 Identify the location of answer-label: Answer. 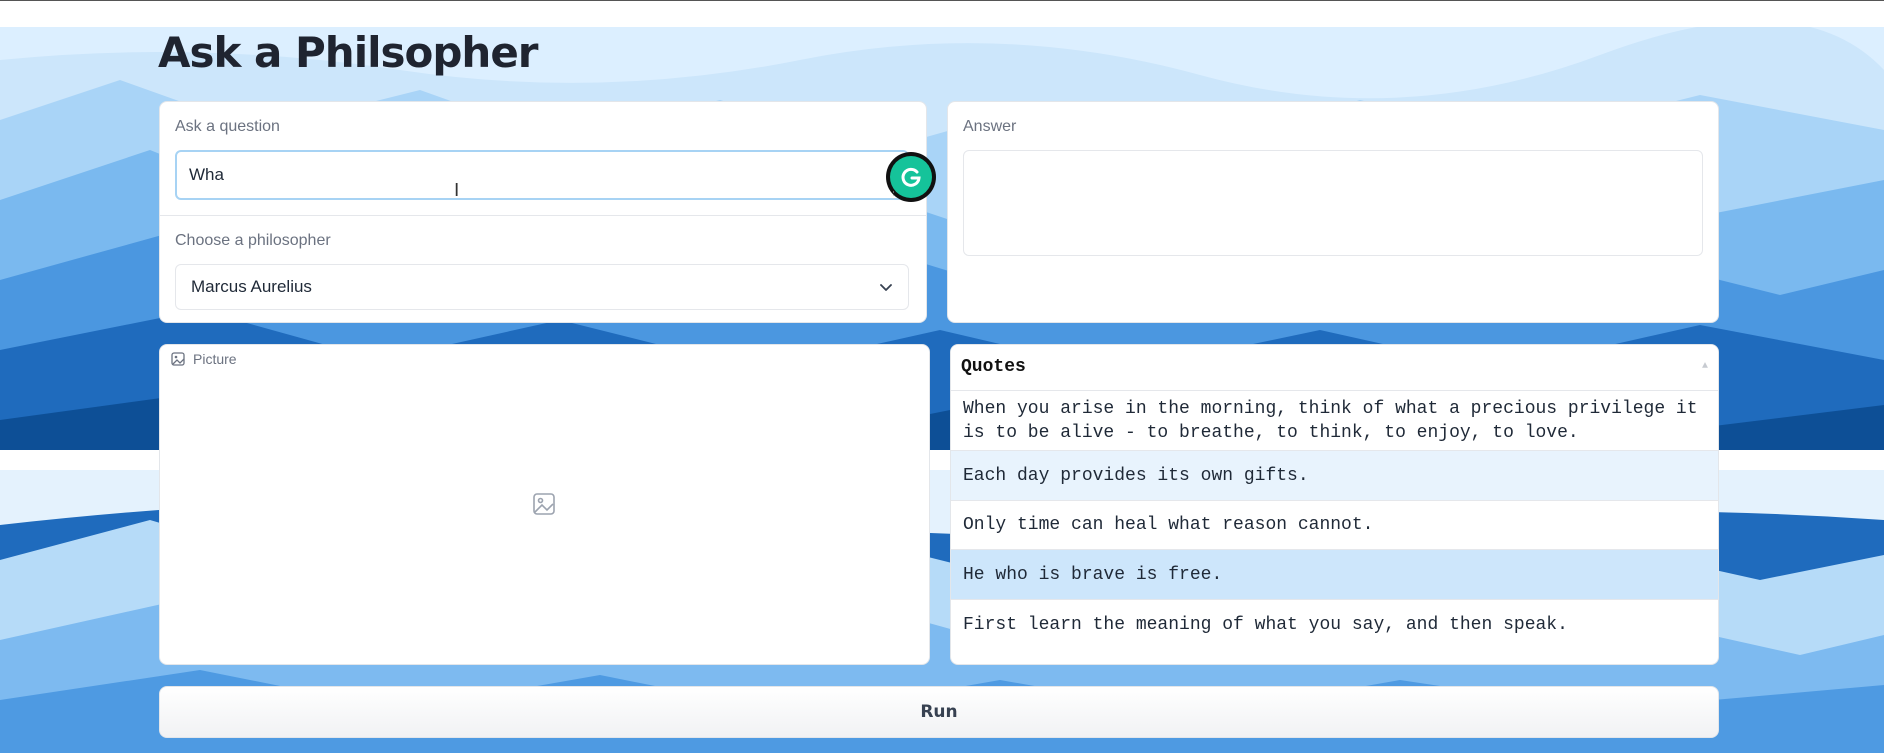
(990, 126).